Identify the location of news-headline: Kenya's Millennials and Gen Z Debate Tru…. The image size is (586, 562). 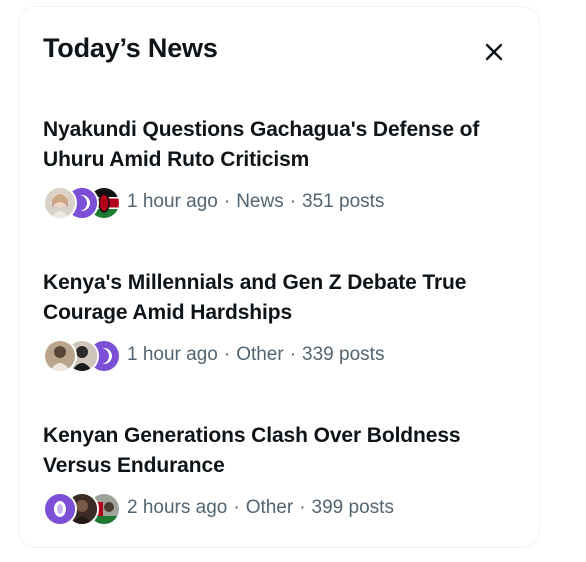
(283, 298).